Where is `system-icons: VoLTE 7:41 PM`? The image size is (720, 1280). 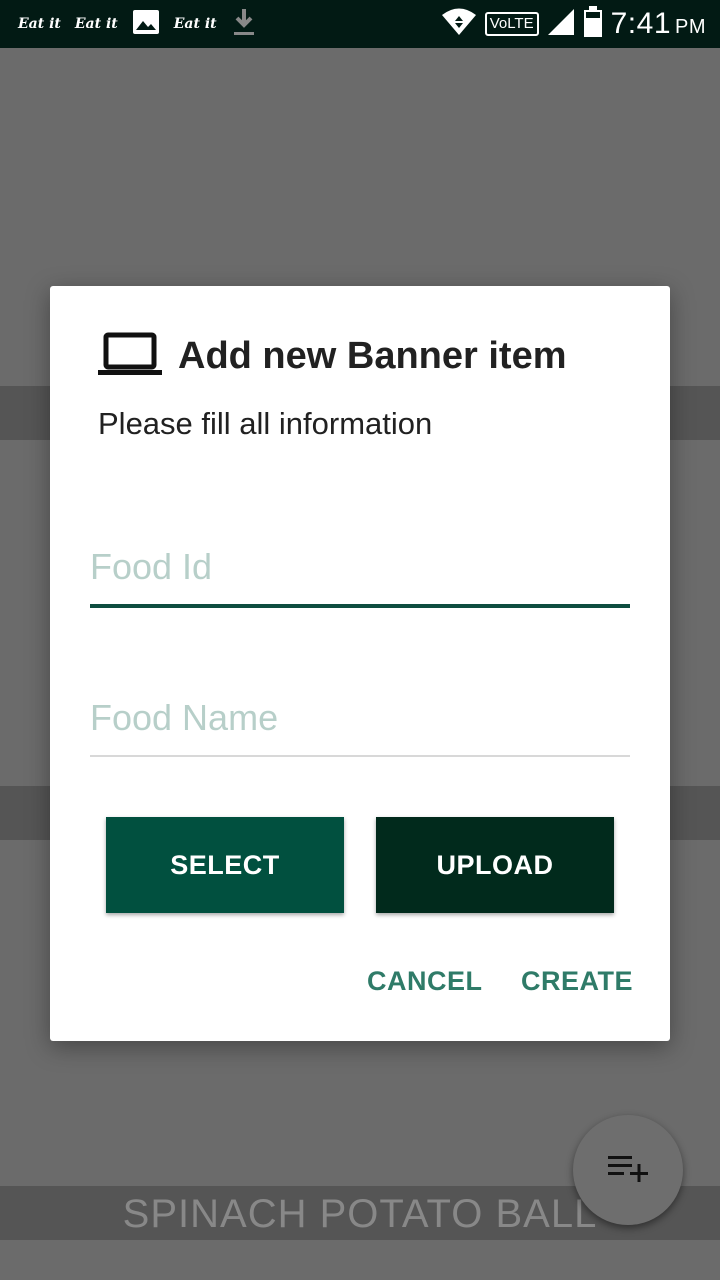 system-icons: VoLTE 7:41 PM is located at coordinates (573, 24).